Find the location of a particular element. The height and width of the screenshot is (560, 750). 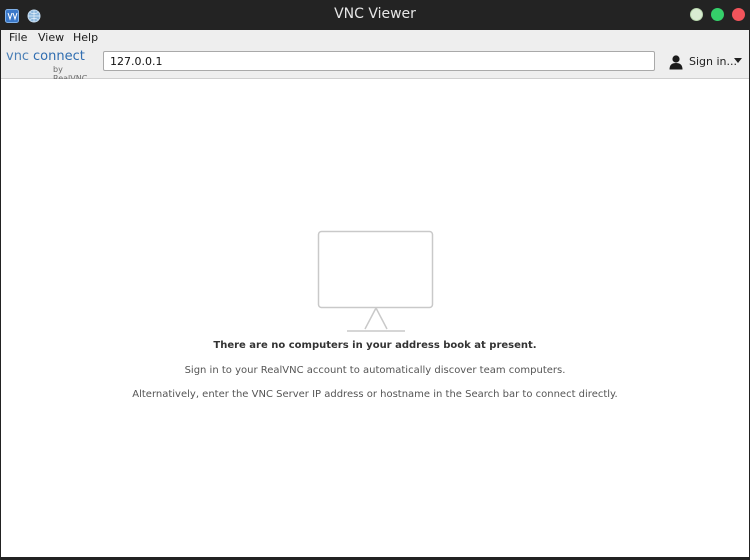

vnc-connect-logo: vnc connect by RealVNC is located at coordinates (52, 66).